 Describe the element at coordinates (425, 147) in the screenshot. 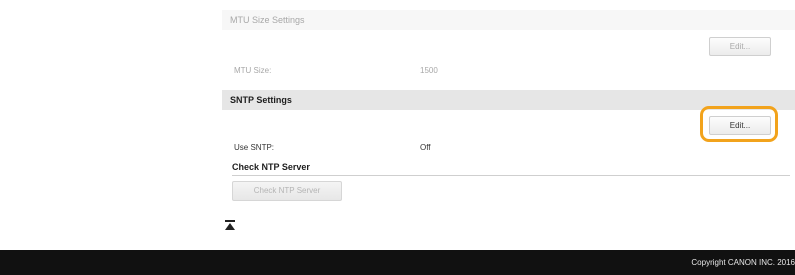

I see `use-sntp-value: Off` at that location.